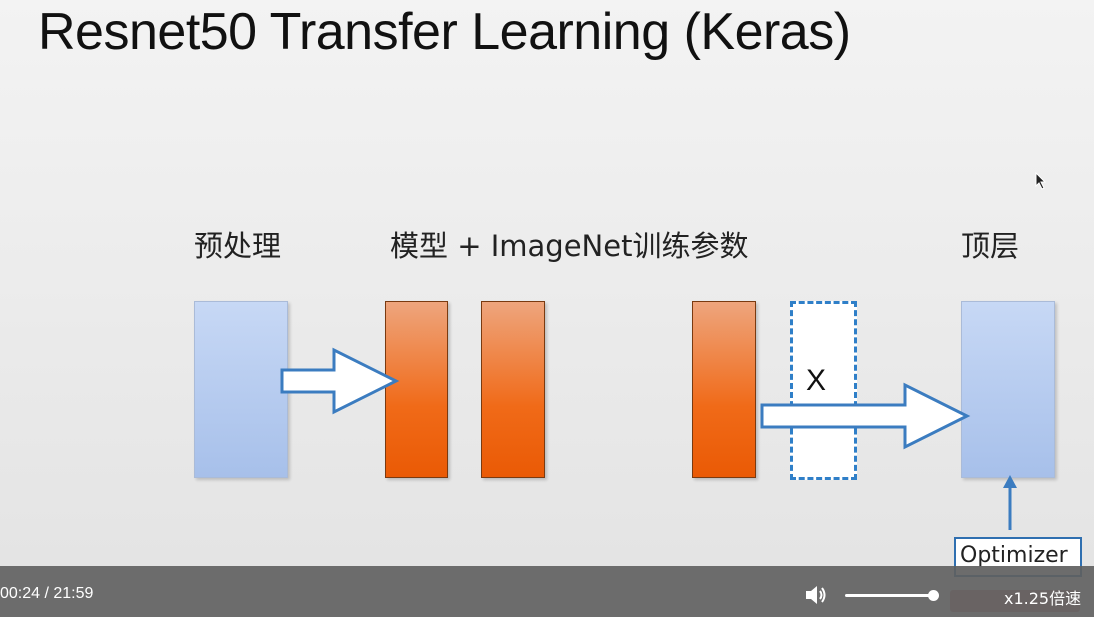  I want to click on volume-icon, so click(817, 595).